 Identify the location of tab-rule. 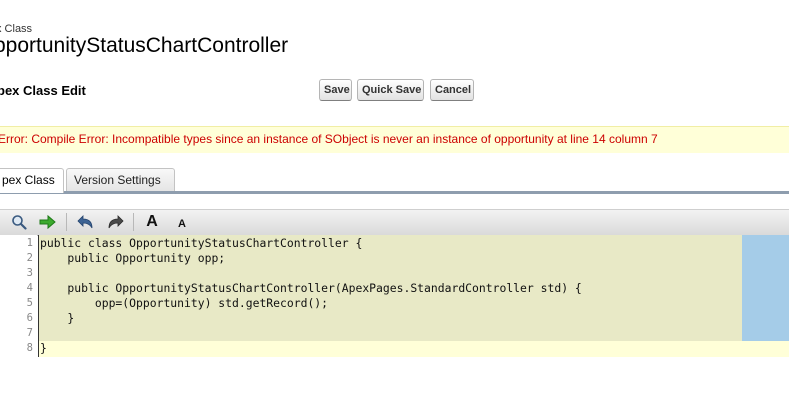
(394, 192).